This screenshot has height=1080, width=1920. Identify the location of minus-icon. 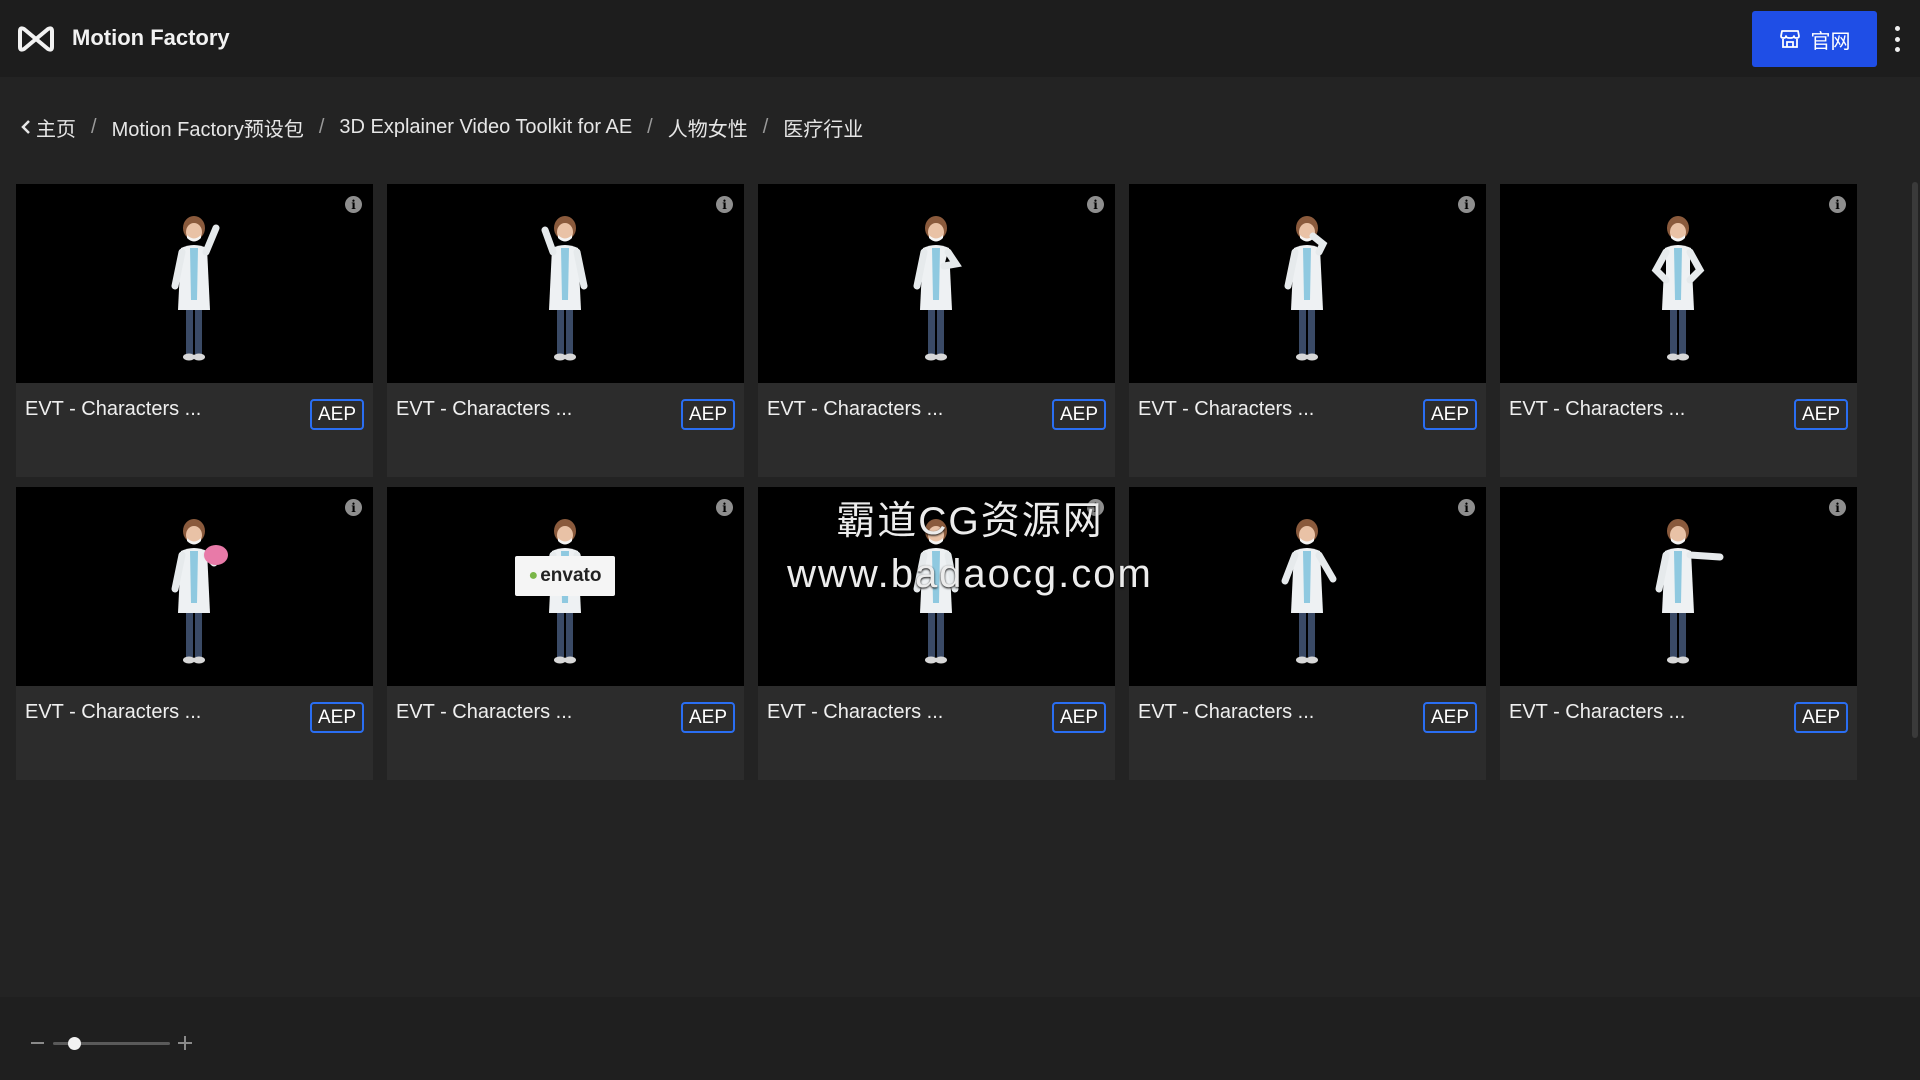
(37, 1043).